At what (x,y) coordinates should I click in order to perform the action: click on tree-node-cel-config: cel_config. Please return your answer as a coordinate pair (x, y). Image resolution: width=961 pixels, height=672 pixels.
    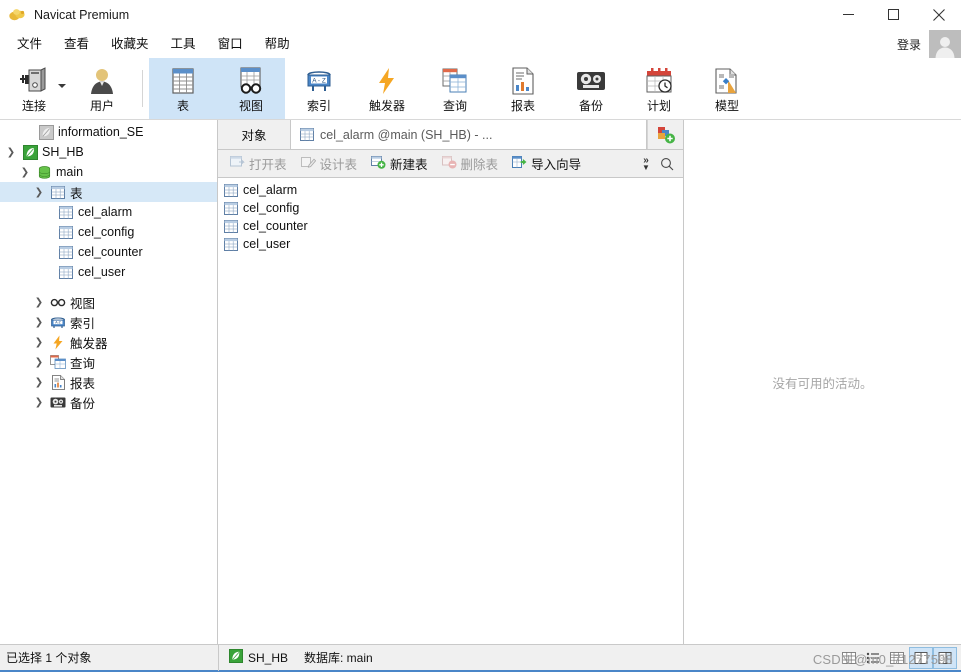
    Looking at the image, I should click on (108, 232).